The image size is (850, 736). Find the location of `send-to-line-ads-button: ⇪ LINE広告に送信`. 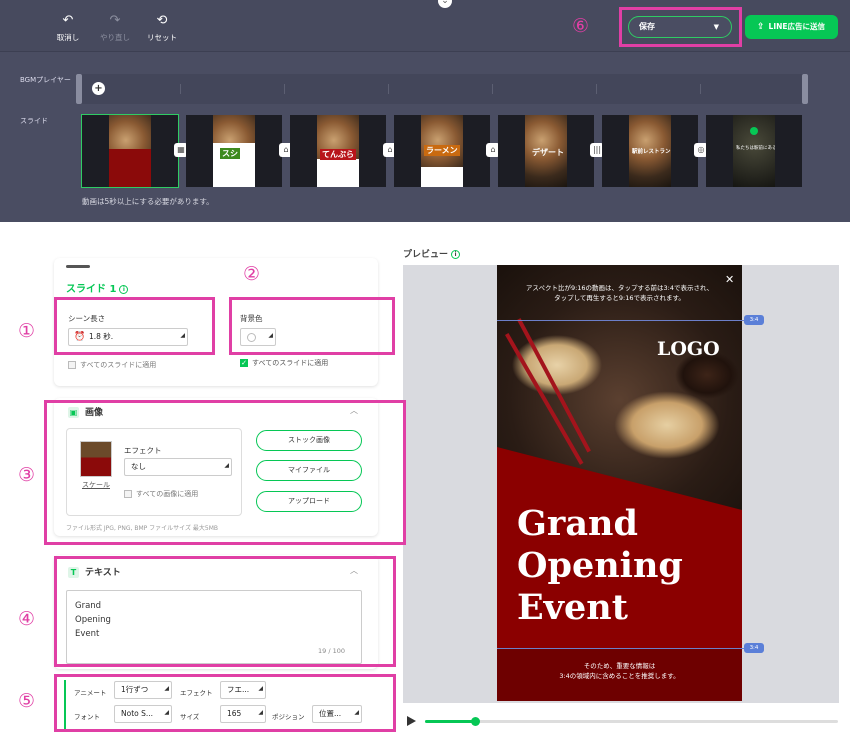

send-to-line-ads-button: ⇪ LINE広告に送信 is located at coordinates (791, 27).